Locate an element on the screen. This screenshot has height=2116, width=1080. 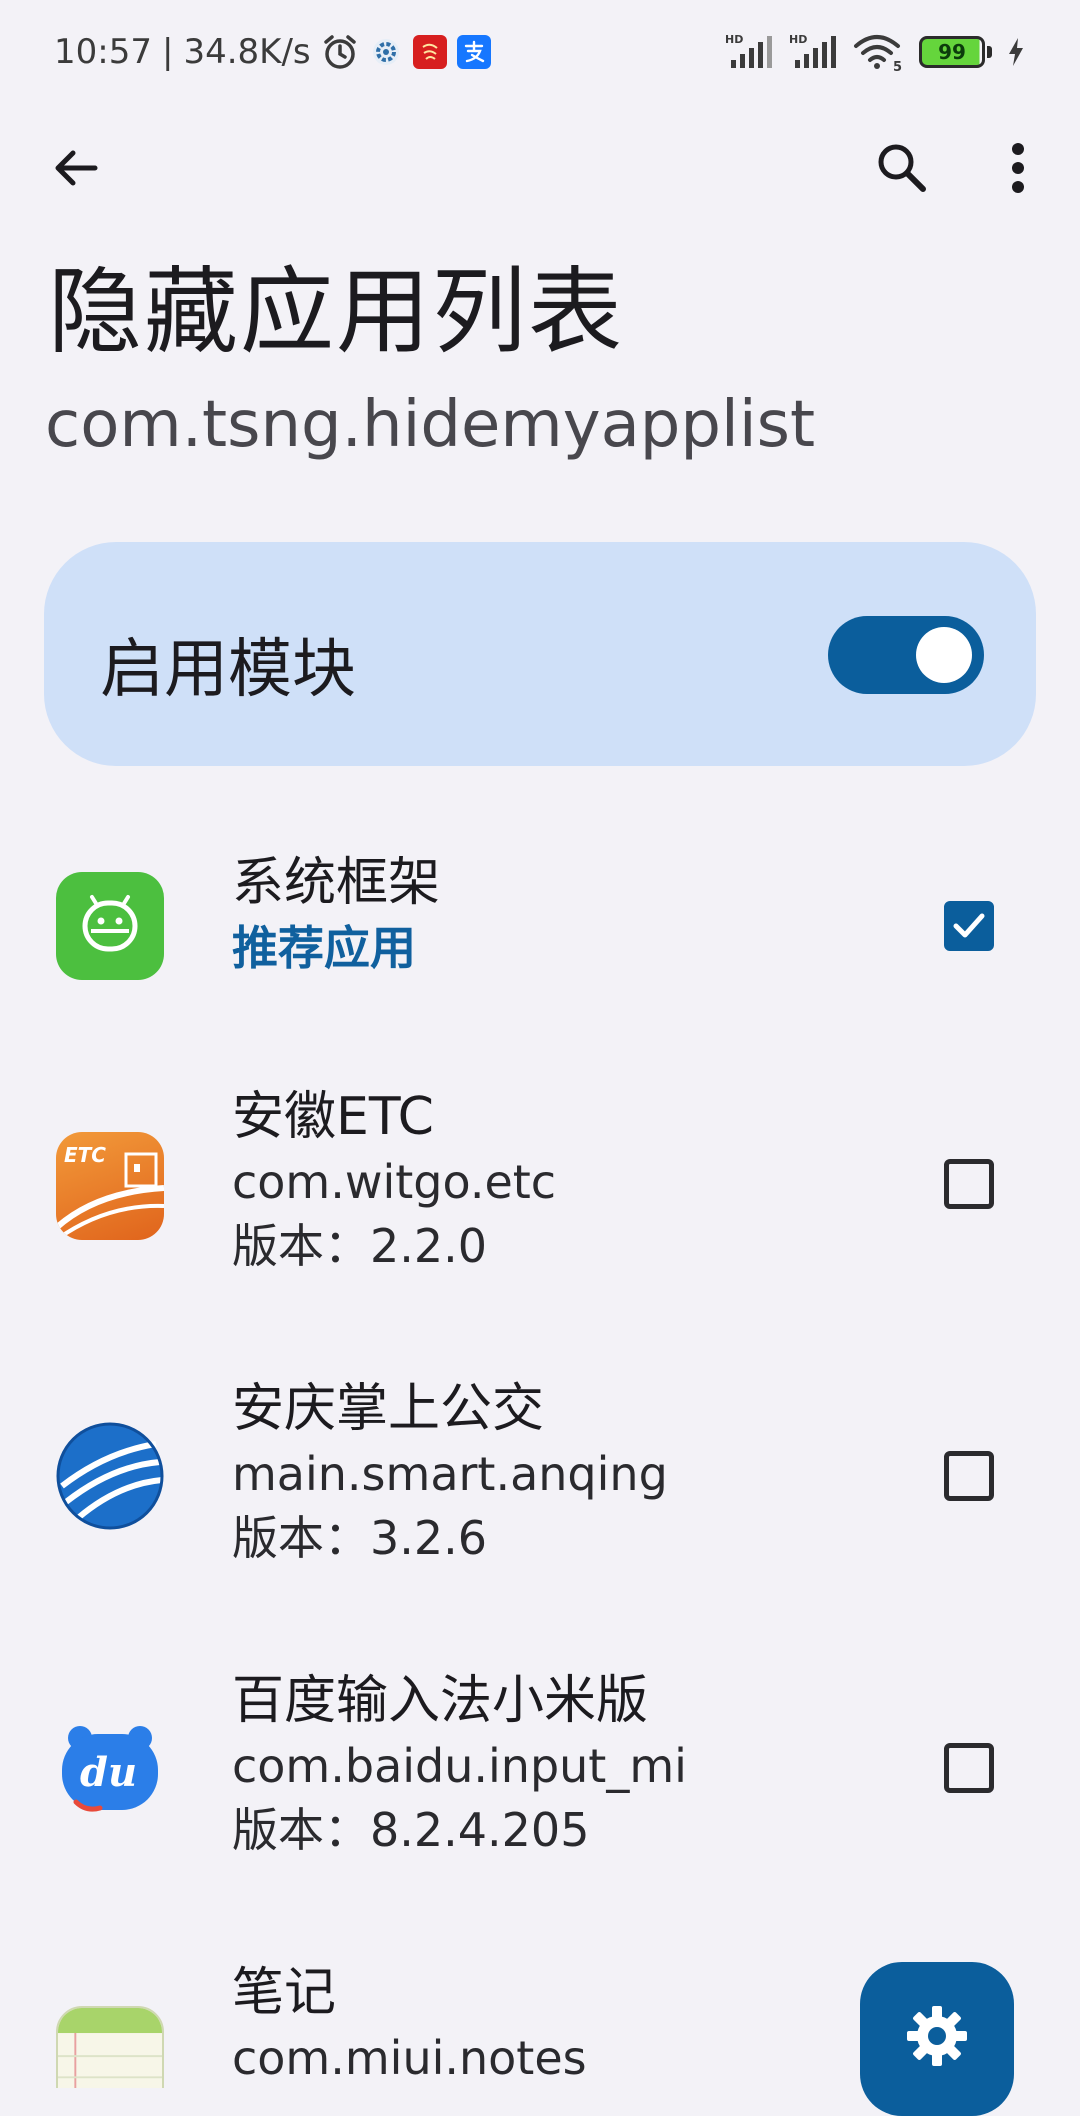
etc-app-icon: ETC is located at coordinates (110, 1186).